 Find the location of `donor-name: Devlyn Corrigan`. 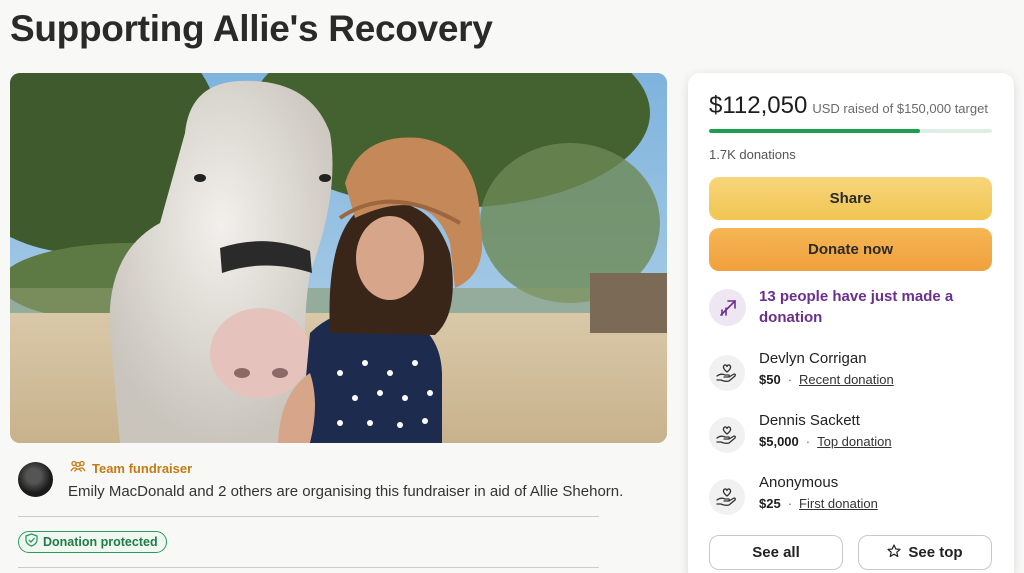

donor-name: Devlyn Corrigan is located at coordinates (813, 358).